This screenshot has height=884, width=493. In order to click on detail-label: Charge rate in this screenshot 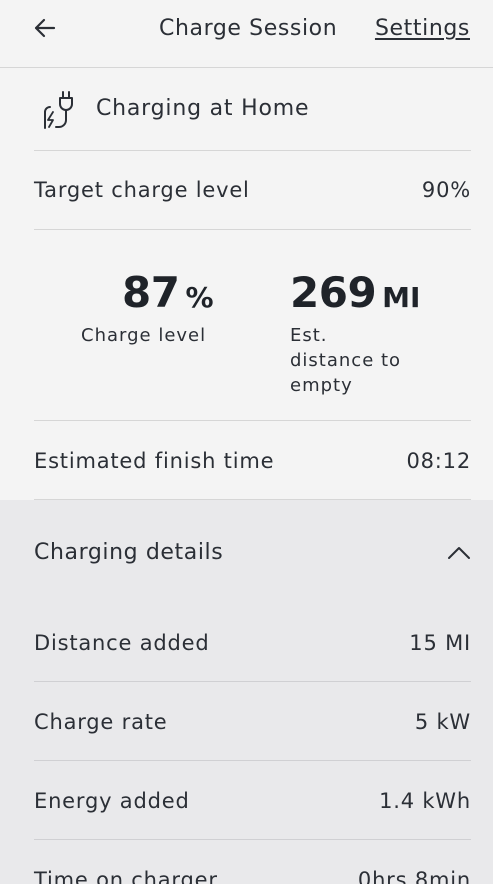, I will do `click(101, 722)`.